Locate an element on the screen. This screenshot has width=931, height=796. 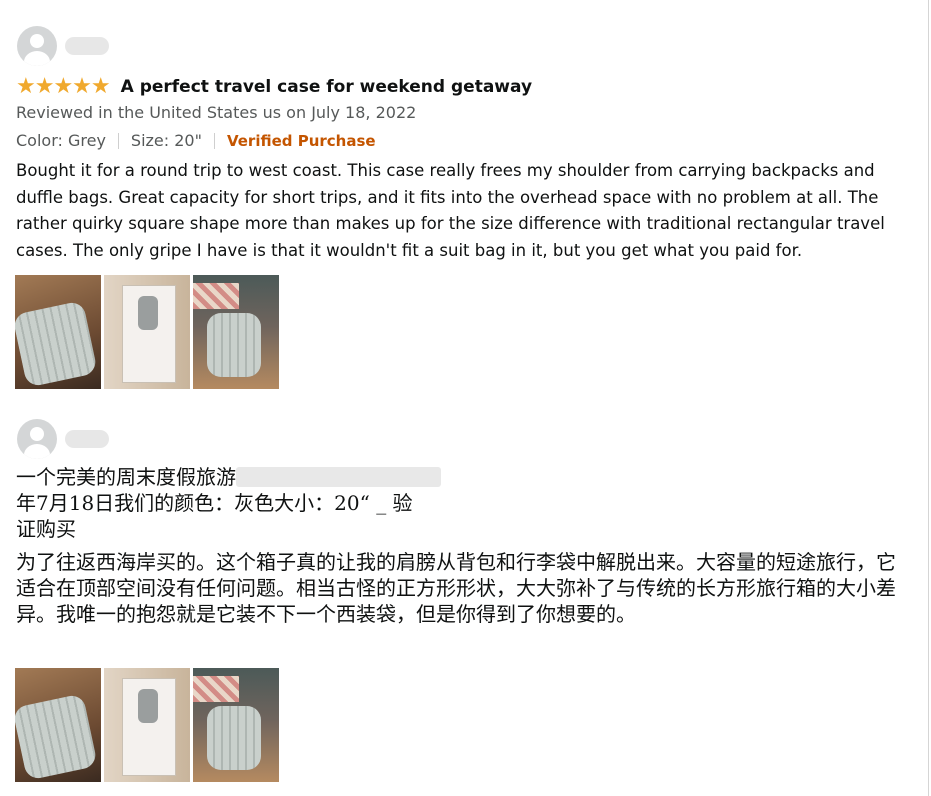
variant-color: Color: Grey is located at coordinates (61, 140).